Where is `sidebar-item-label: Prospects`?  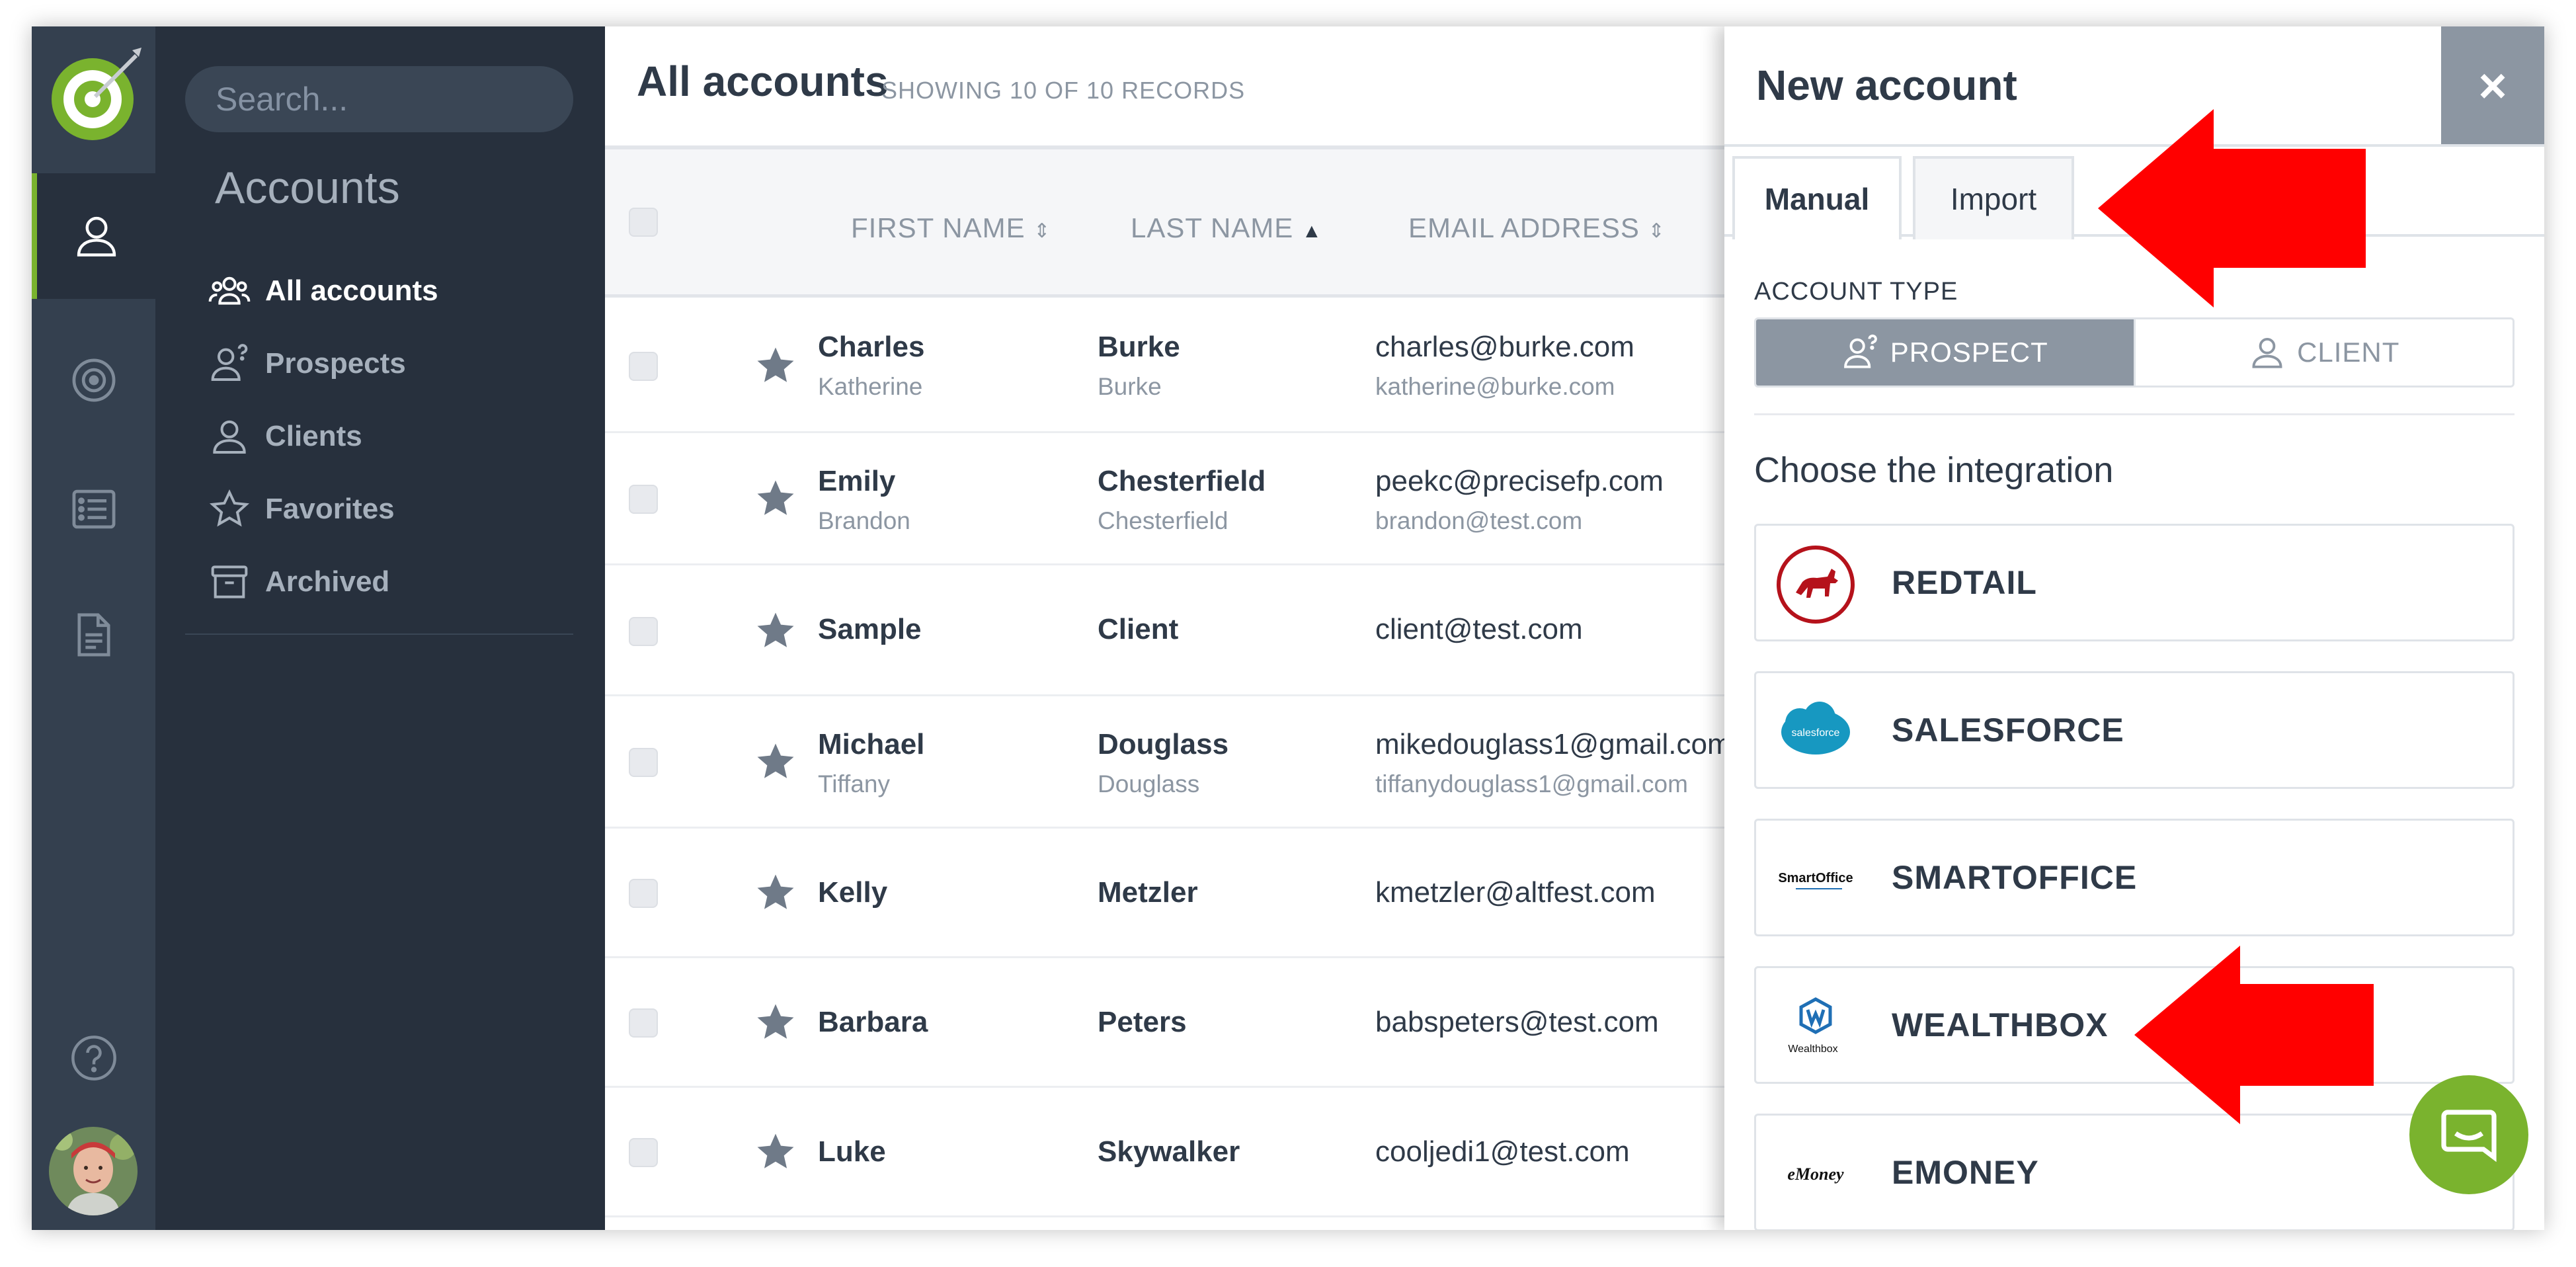
sidebar-item-label: Prospects is located at coordinates (336, 364).